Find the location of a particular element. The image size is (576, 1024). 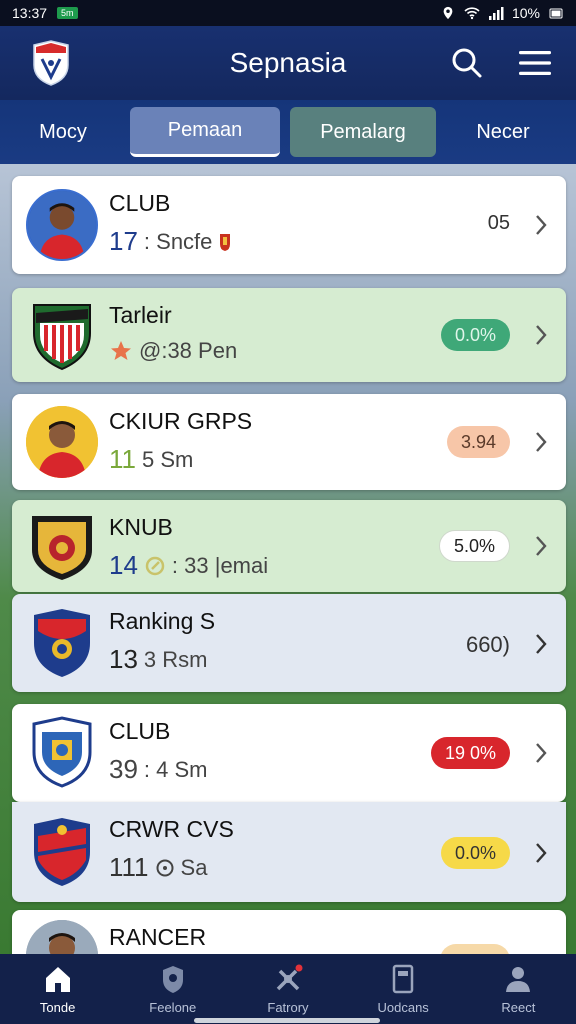

status-badge: 5m is located at coordinates (67, 13).